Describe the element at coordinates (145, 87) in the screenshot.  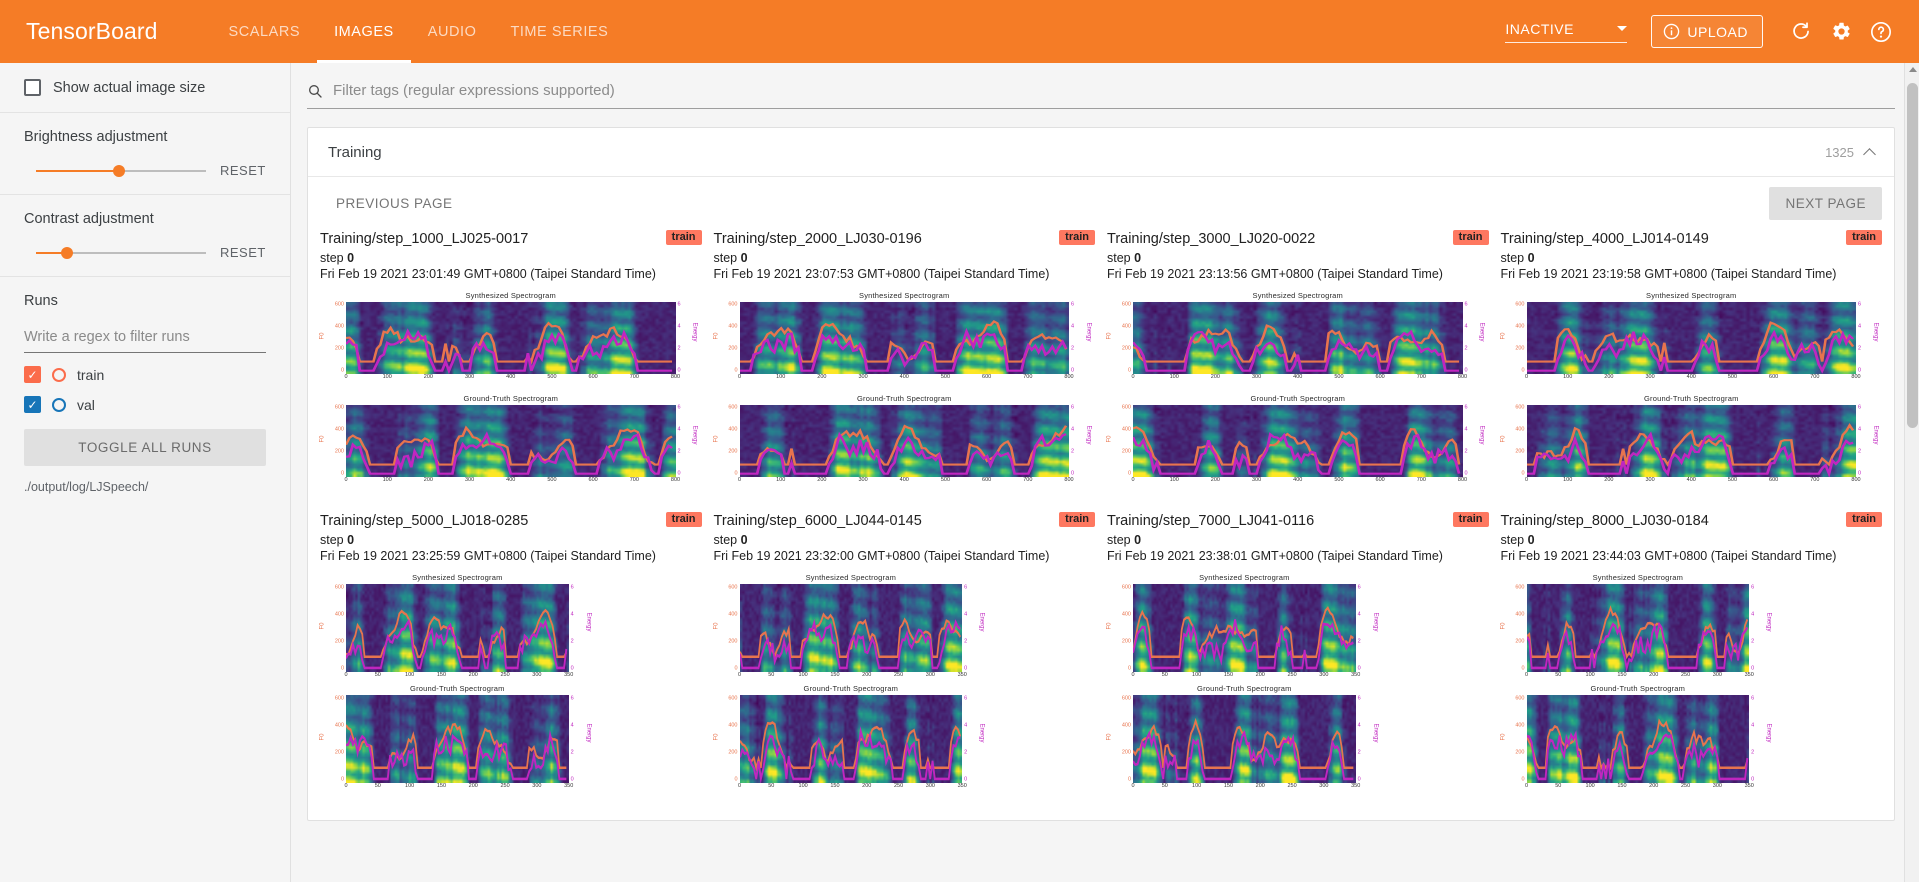
I see `show-actual-image-size-checkbox: Show actual image size` at that location.